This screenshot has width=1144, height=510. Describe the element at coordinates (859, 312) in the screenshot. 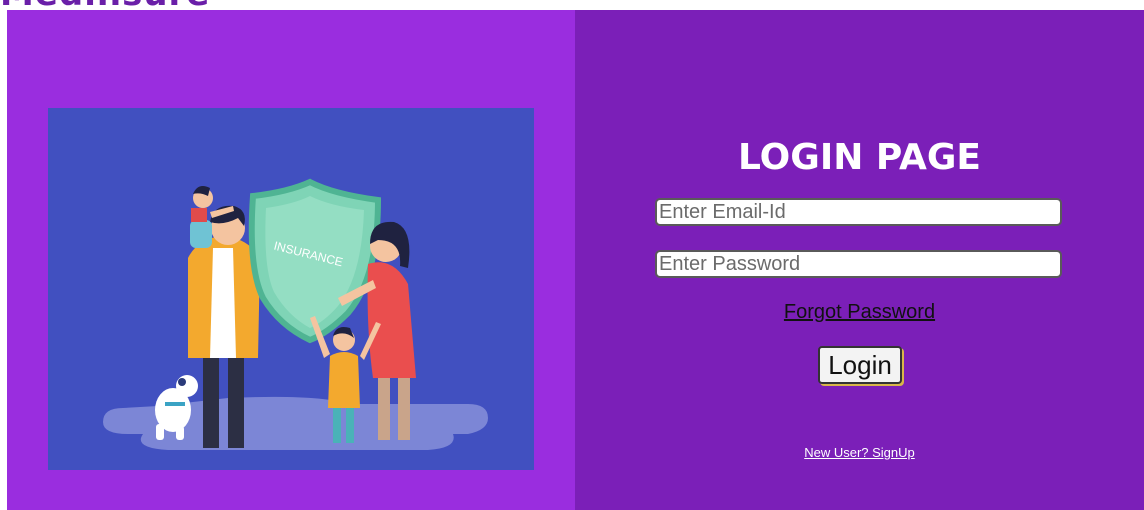

I see `forgot-password-link: Forgot Password` at that location.